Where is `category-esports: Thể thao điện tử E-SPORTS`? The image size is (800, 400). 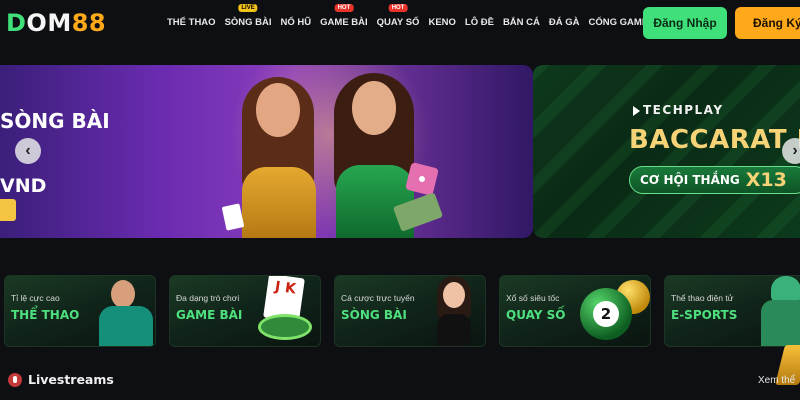
category-esports: Thể thao điện tử E-SPORTS is located at coordinates (732, 311).